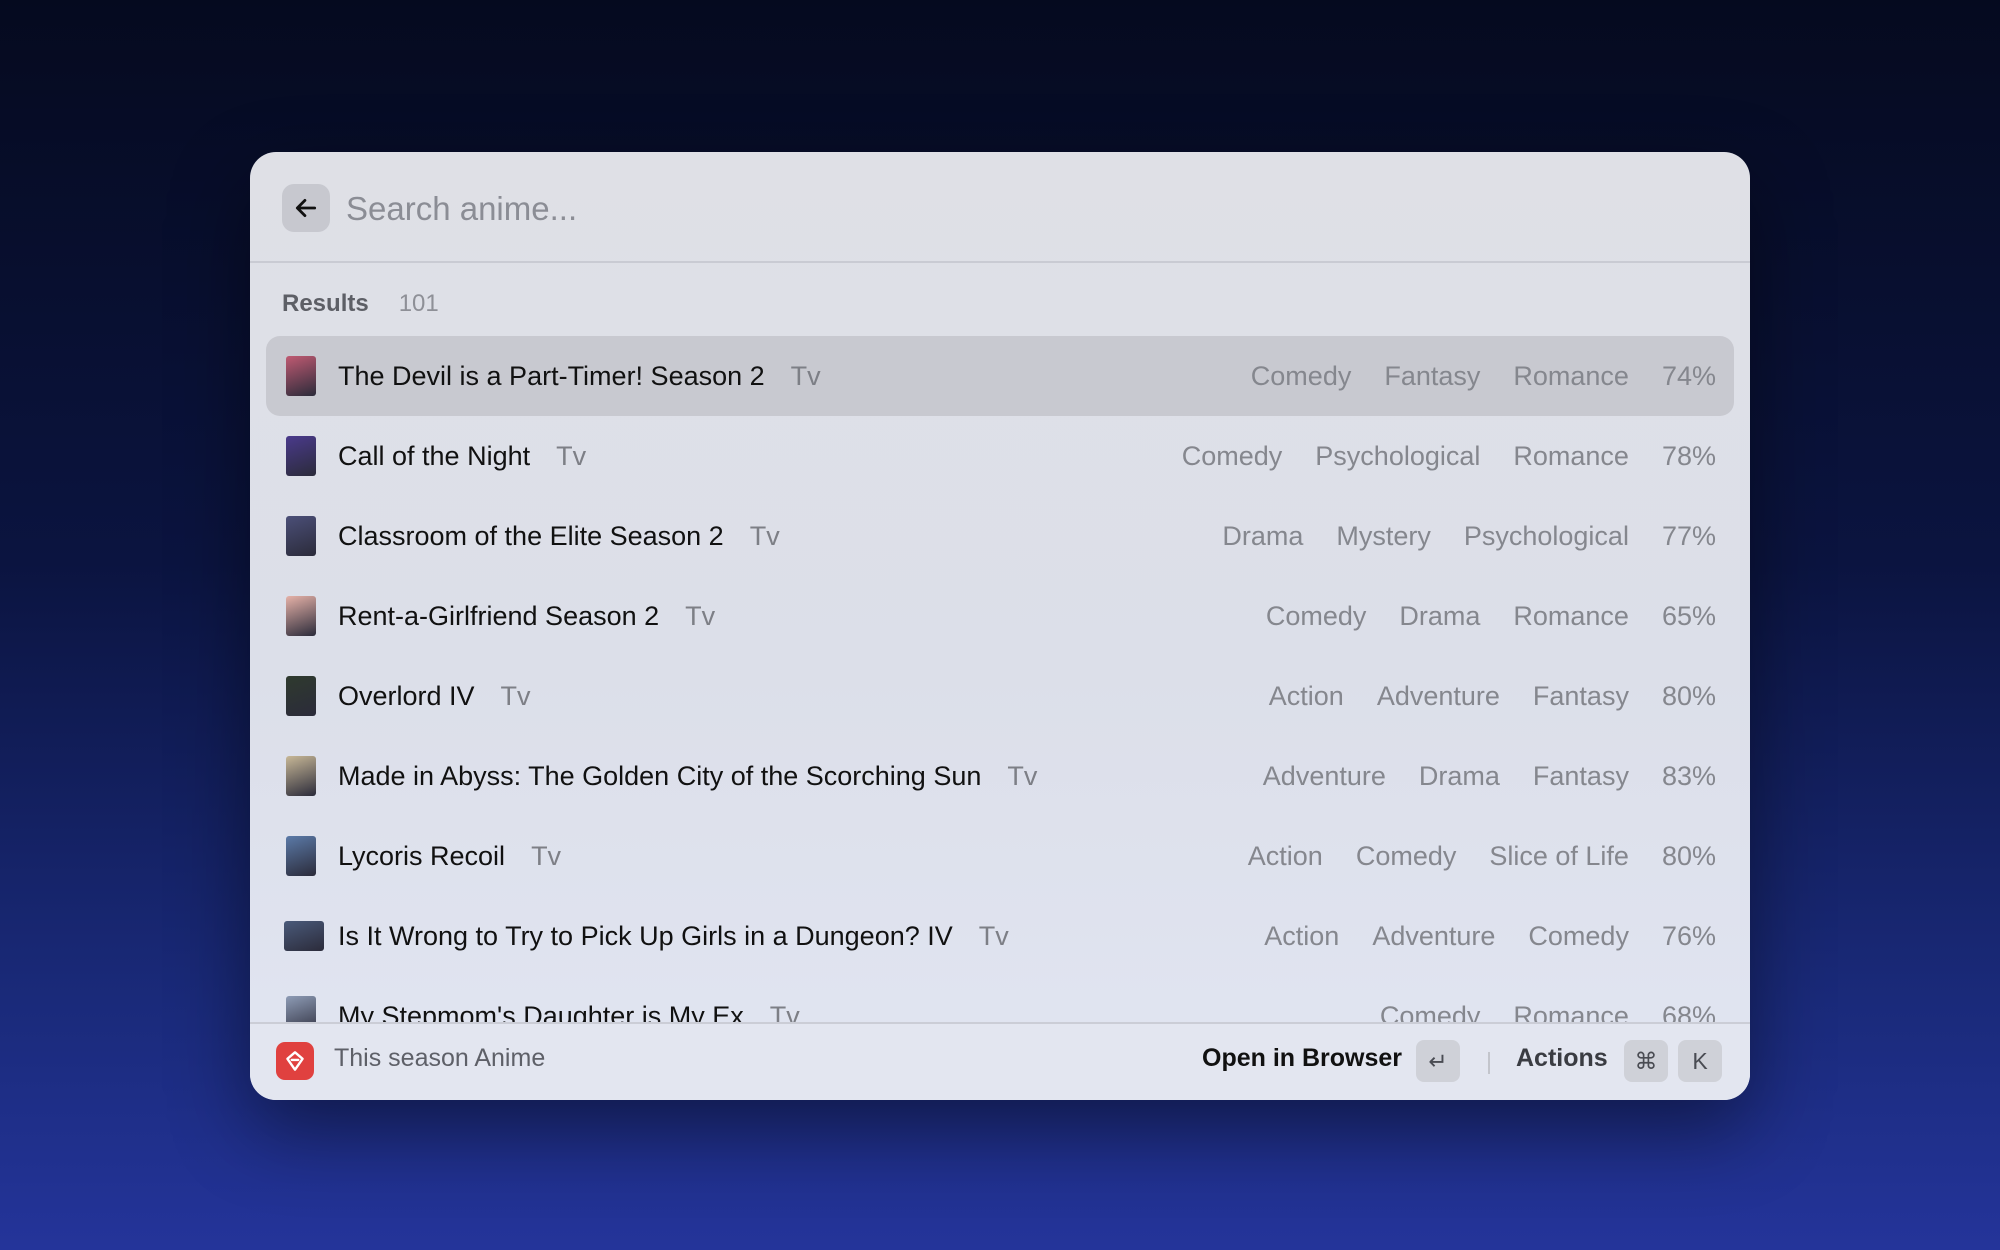 The image size is (2000, 1250). Describe the element at coordinates (1438, 1061) in the screenshot. I see `return-key-icon: ↵` at that location.